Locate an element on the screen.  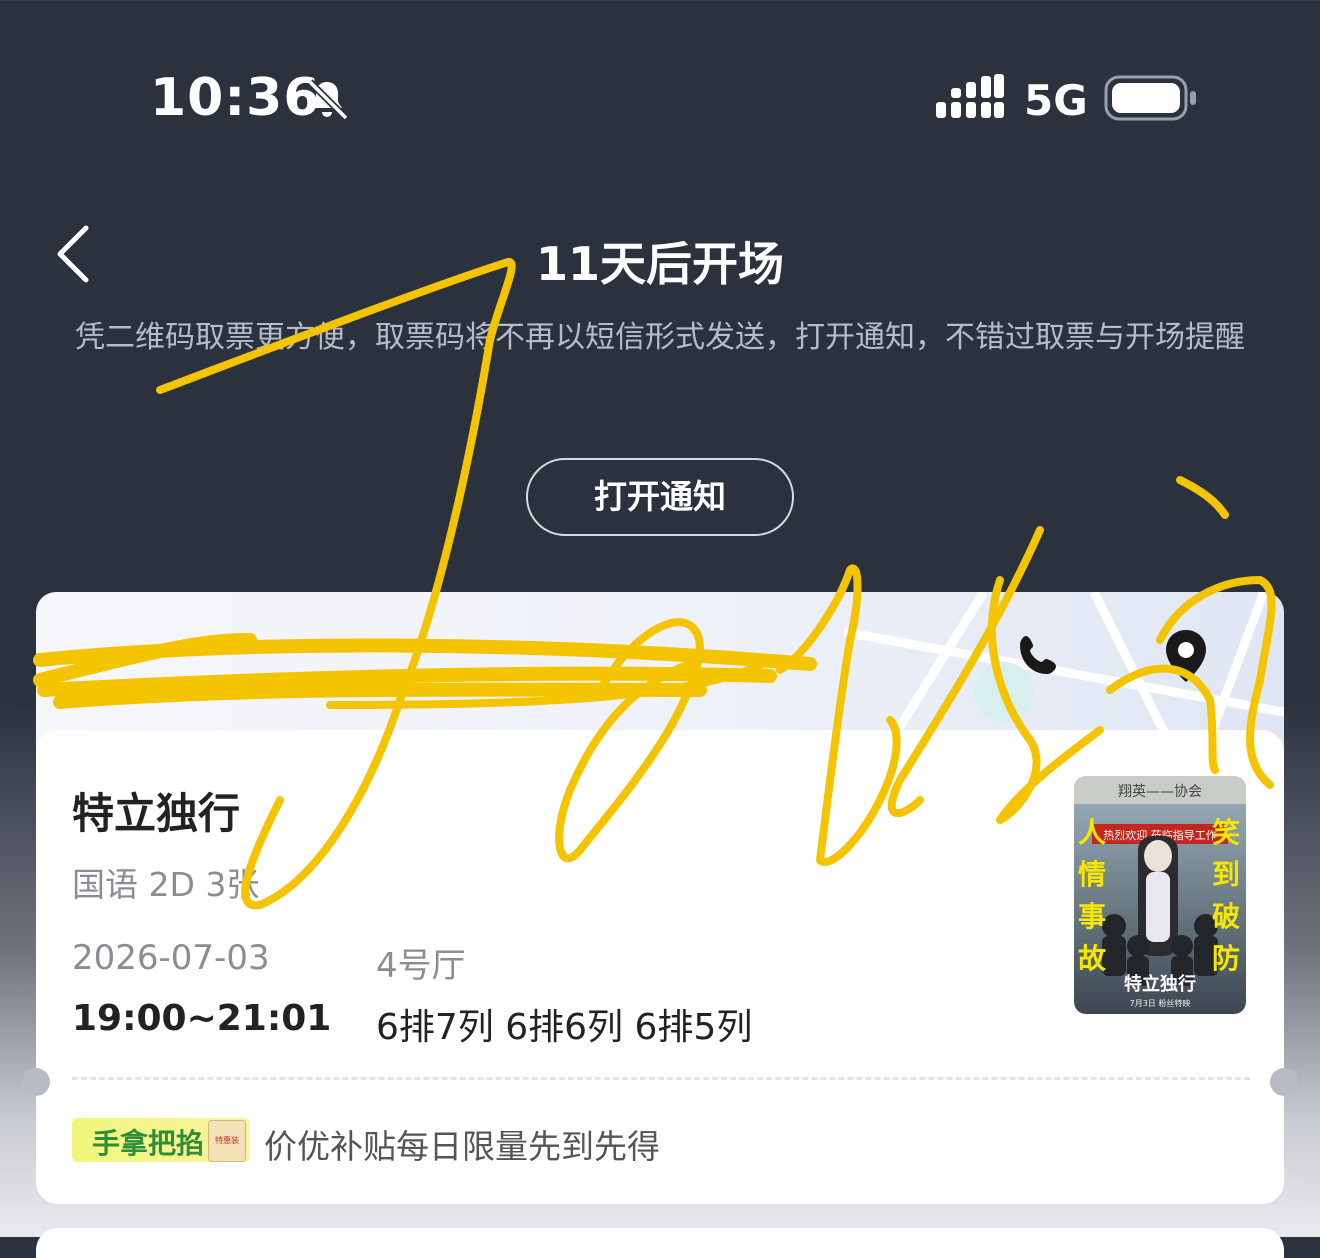
promo-badge-label: 手拿把掐 is located at coordinates (148, 1143).